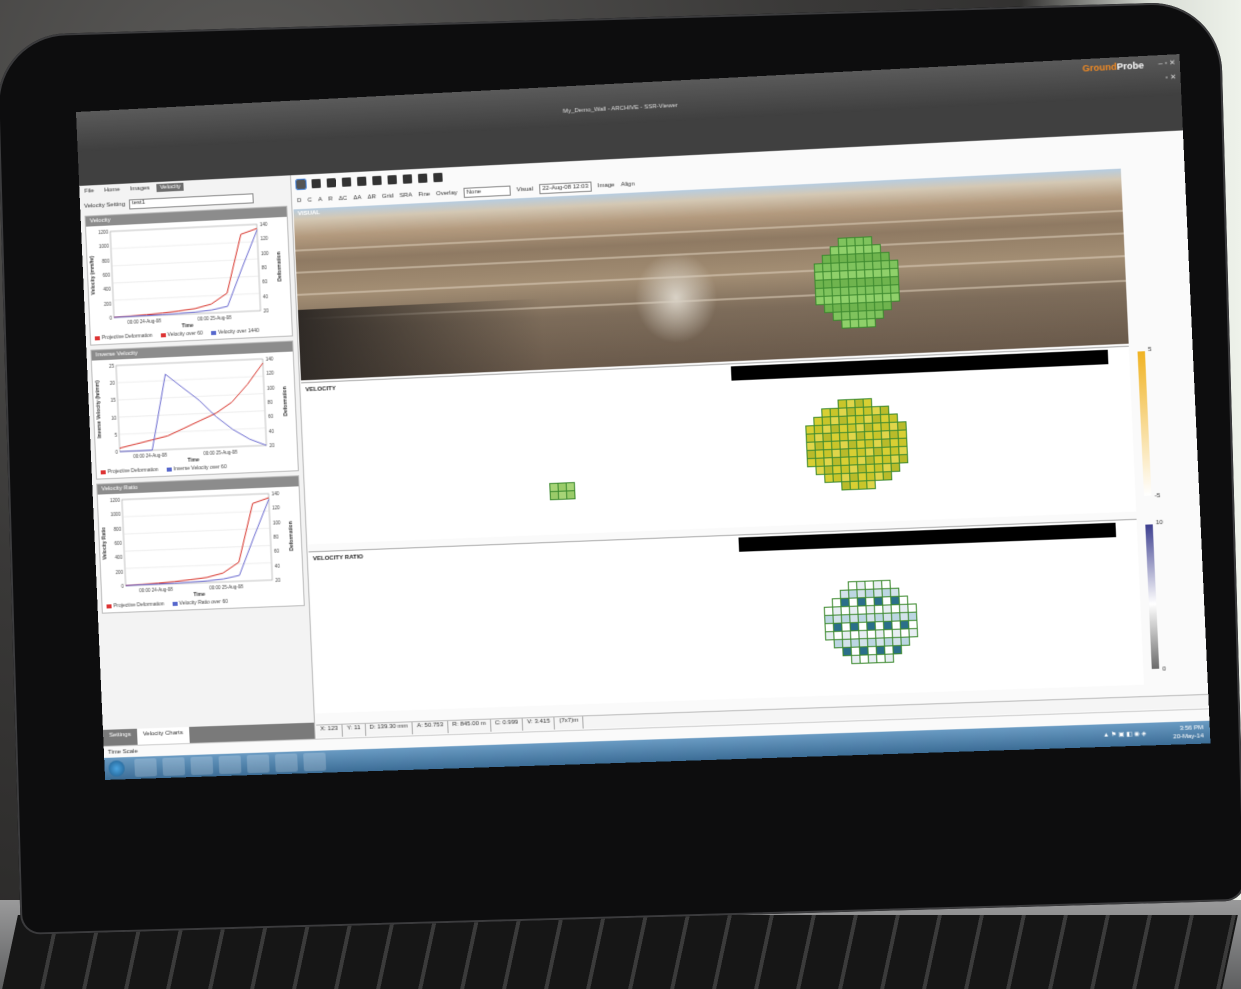  Describe the element at coordinates (347, 182) in the screenshot. I see `cross-icon` at that location.